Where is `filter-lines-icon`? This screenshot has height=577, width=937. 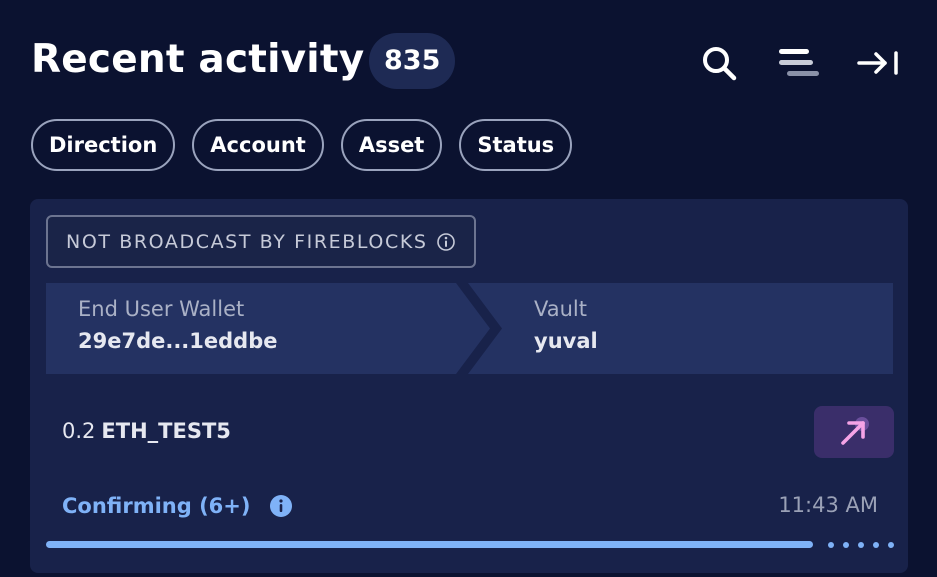
filter-lines-icon is located at coordinates (799, 62).